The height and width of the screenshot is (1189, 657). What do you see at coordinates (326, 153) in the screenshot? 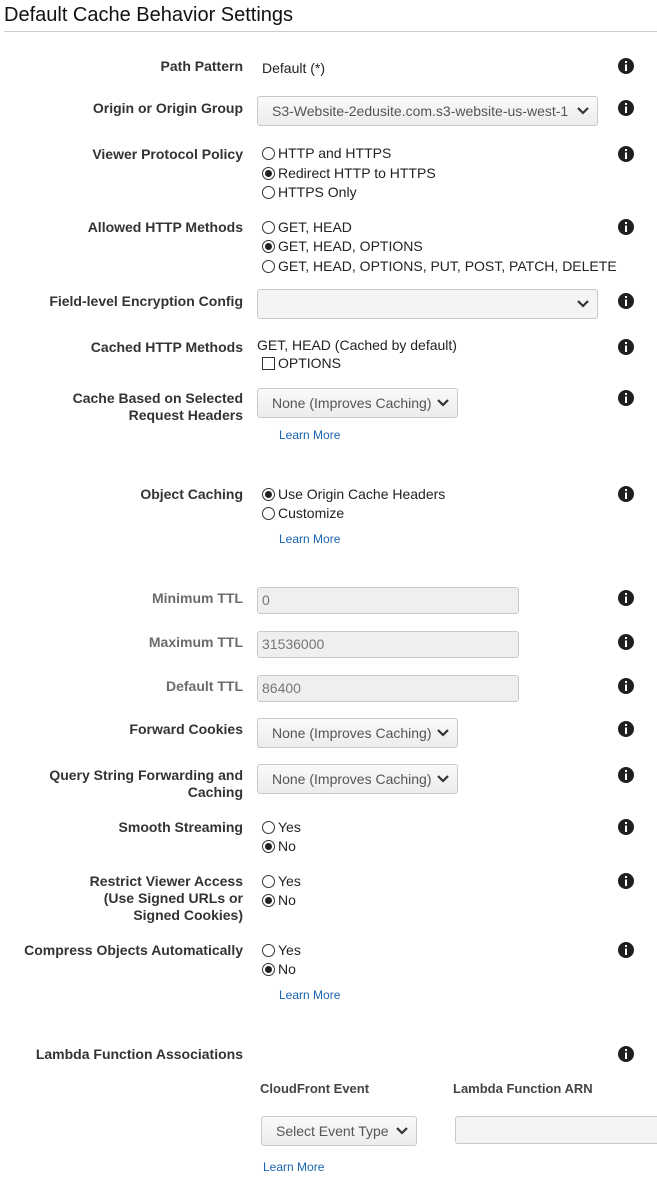
I see `viewer-protocol-option-http-https: HTTP and HTTPS` at bounding box center [326, 153].